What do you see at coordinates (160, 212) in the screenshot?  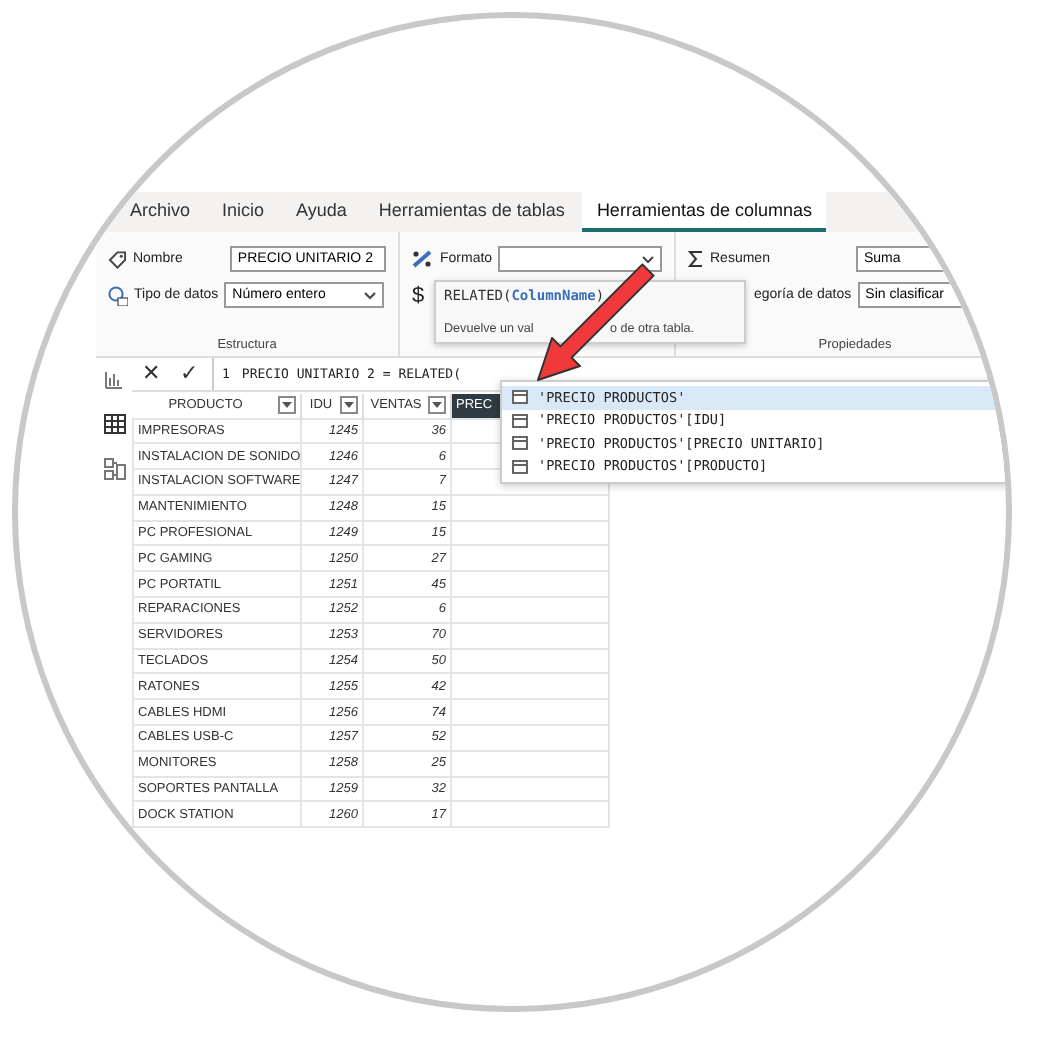 I see `ribbon-tab: Archivo` at bounding box center [160, 212].